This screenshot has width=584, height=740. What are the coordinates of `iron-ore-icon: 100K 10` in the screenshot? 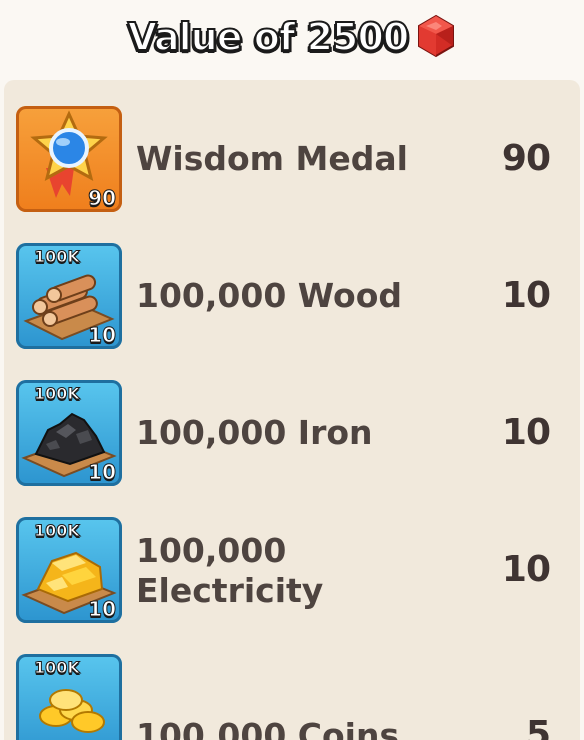 It's located at (69, 433).